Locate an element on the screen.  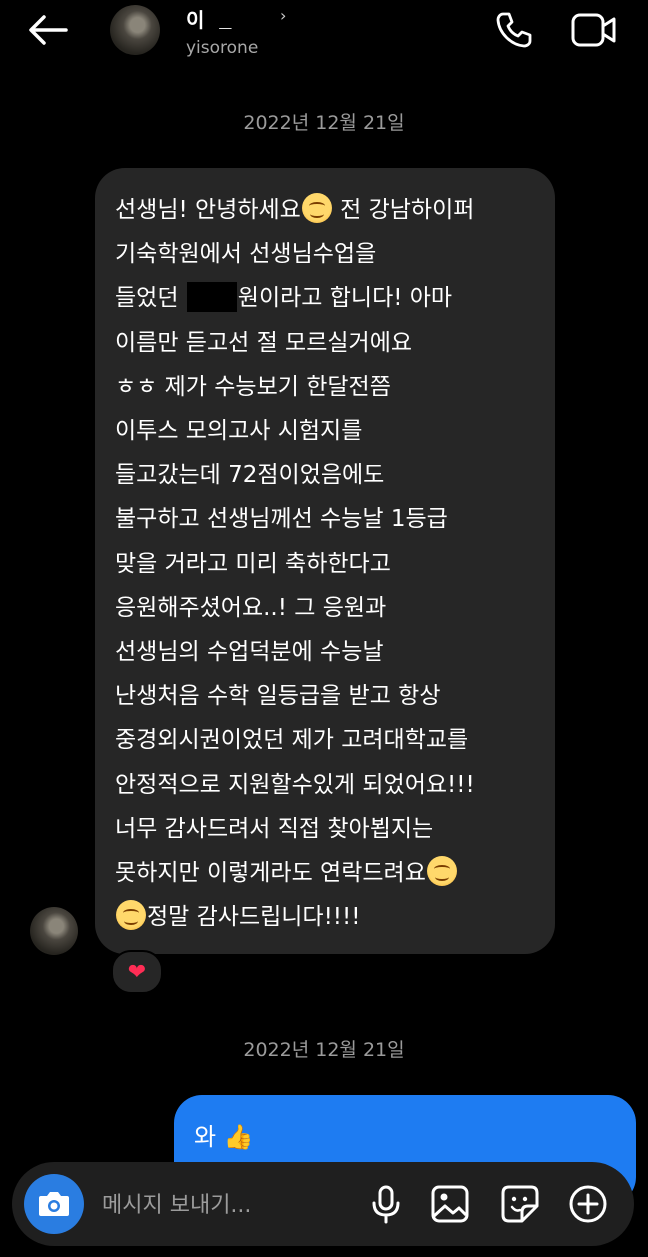
message-line: 선생님의 수업덕분에 수능날 is located at coordinates (330, 652).